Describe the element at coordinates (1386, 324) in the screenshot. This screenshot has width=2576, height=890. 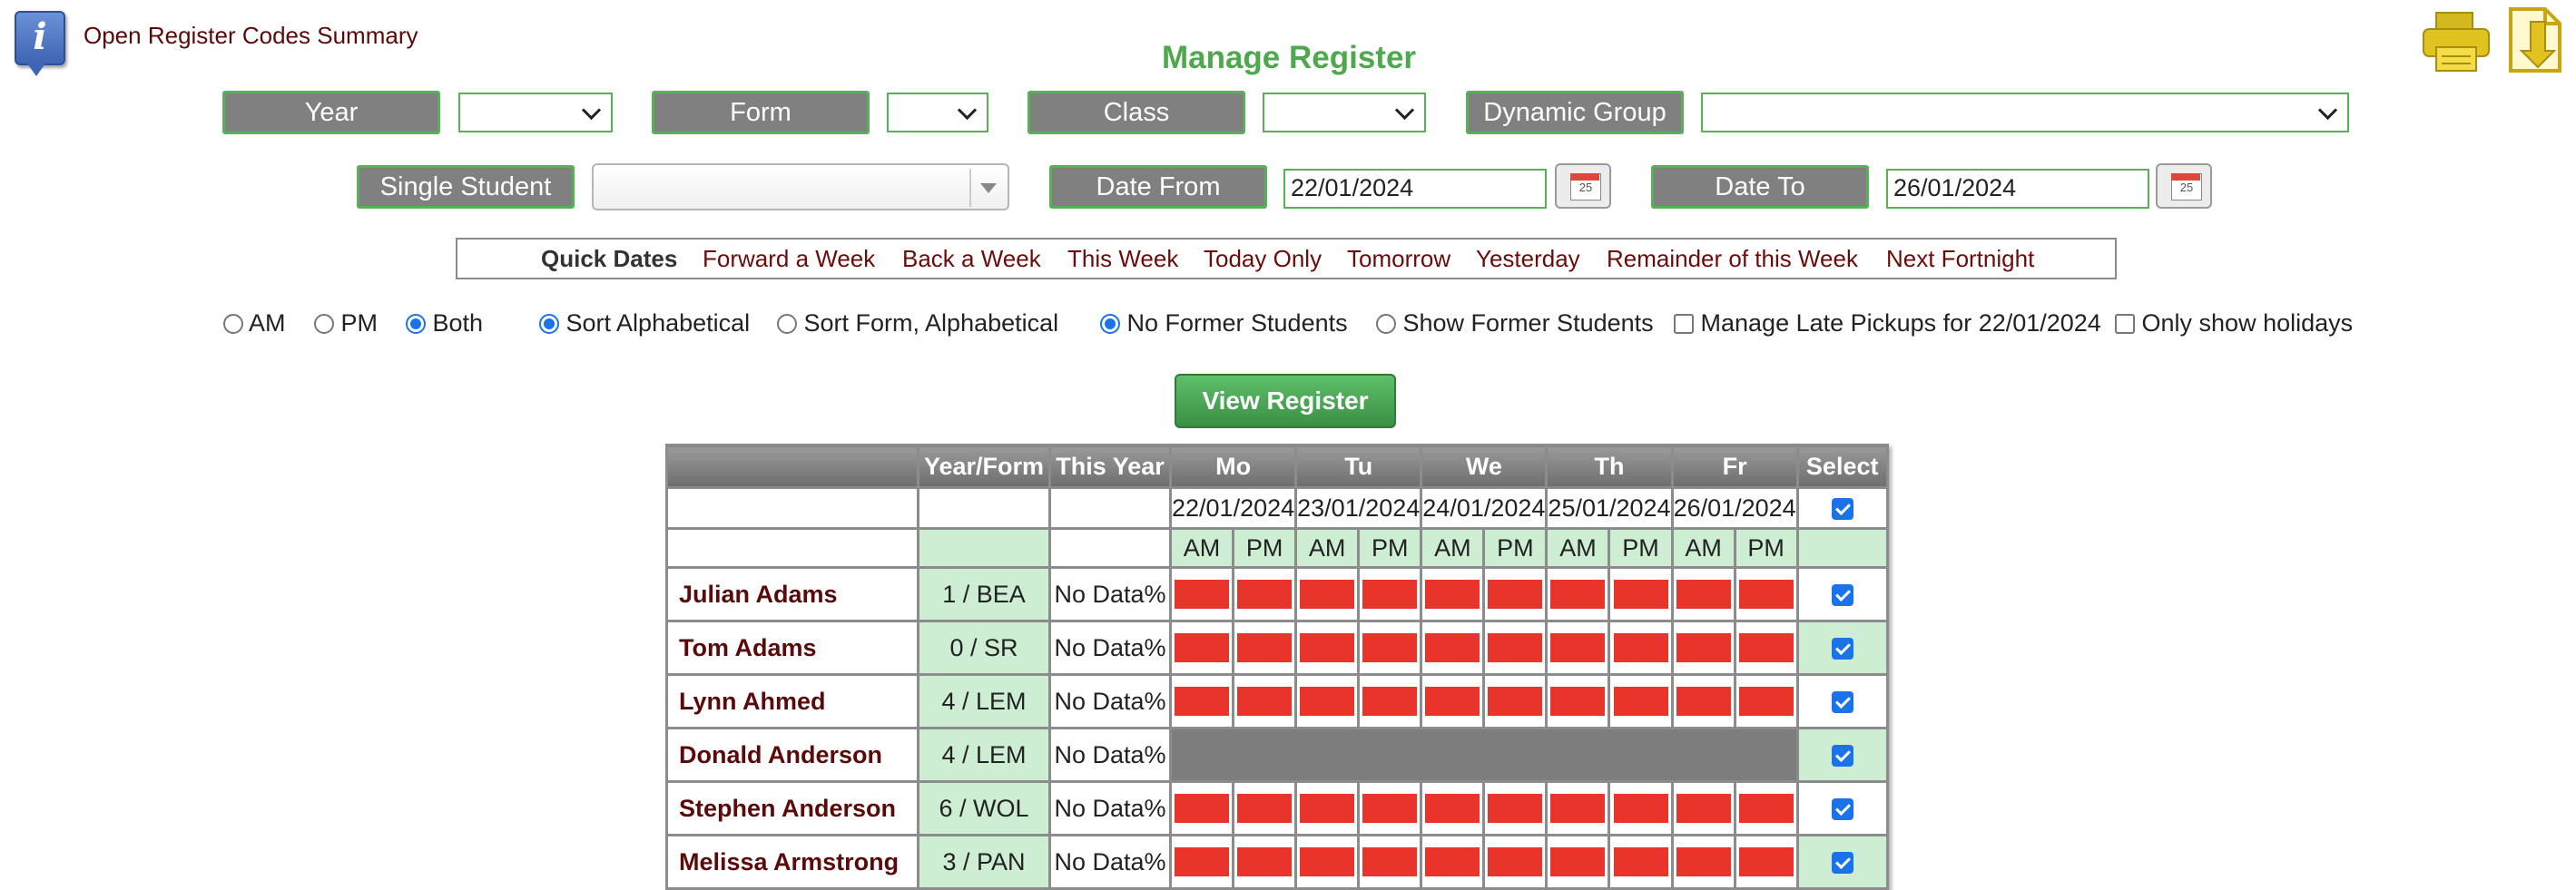
I see `show-former-students-radio` at that location.